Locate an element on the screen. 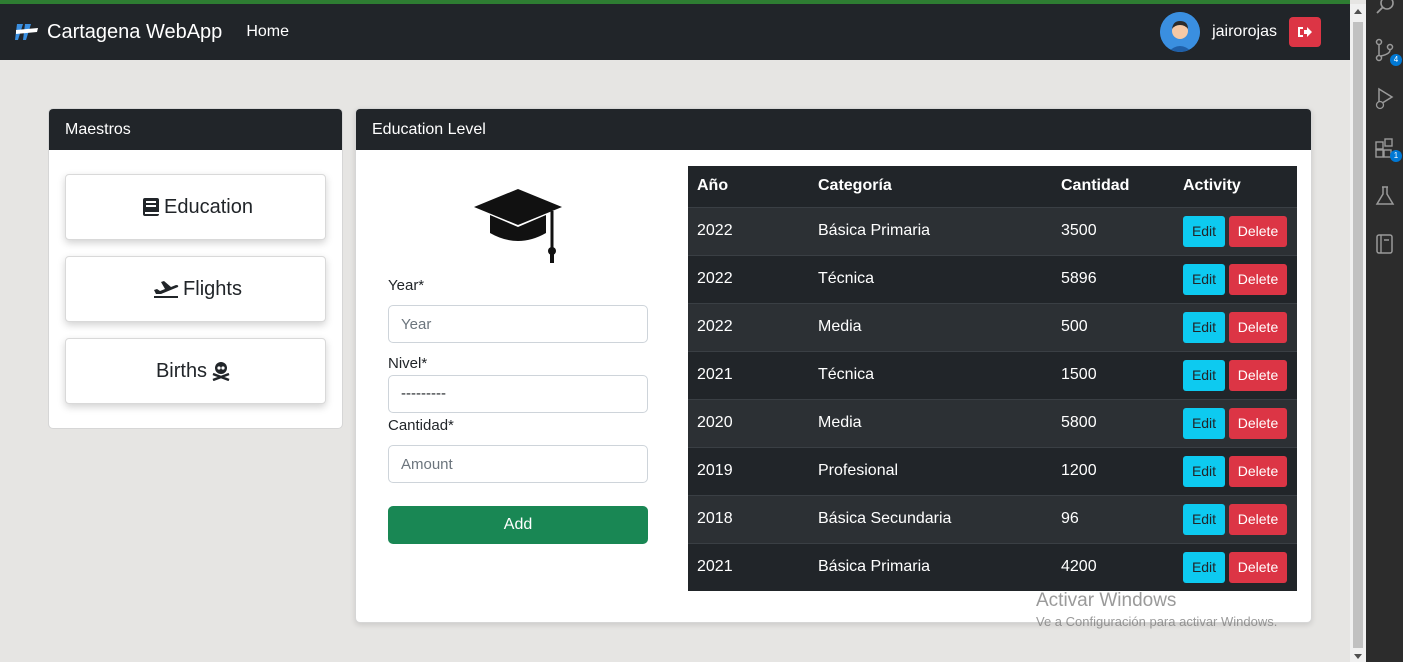 This screenshot has width=1403, height=662. sign-out-icon is located at coordinates (1305, 32).